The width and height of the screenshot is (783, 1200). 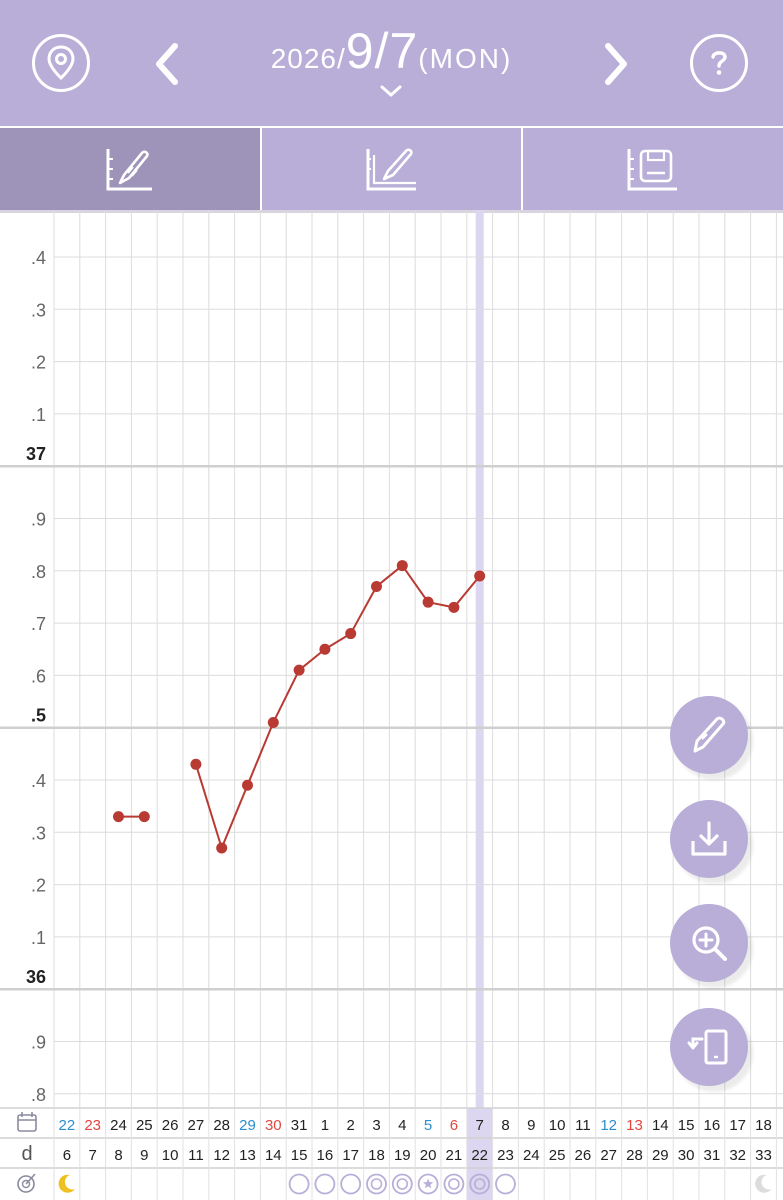 I want to click on date-cell: 5, so click(x=428, y=1125).